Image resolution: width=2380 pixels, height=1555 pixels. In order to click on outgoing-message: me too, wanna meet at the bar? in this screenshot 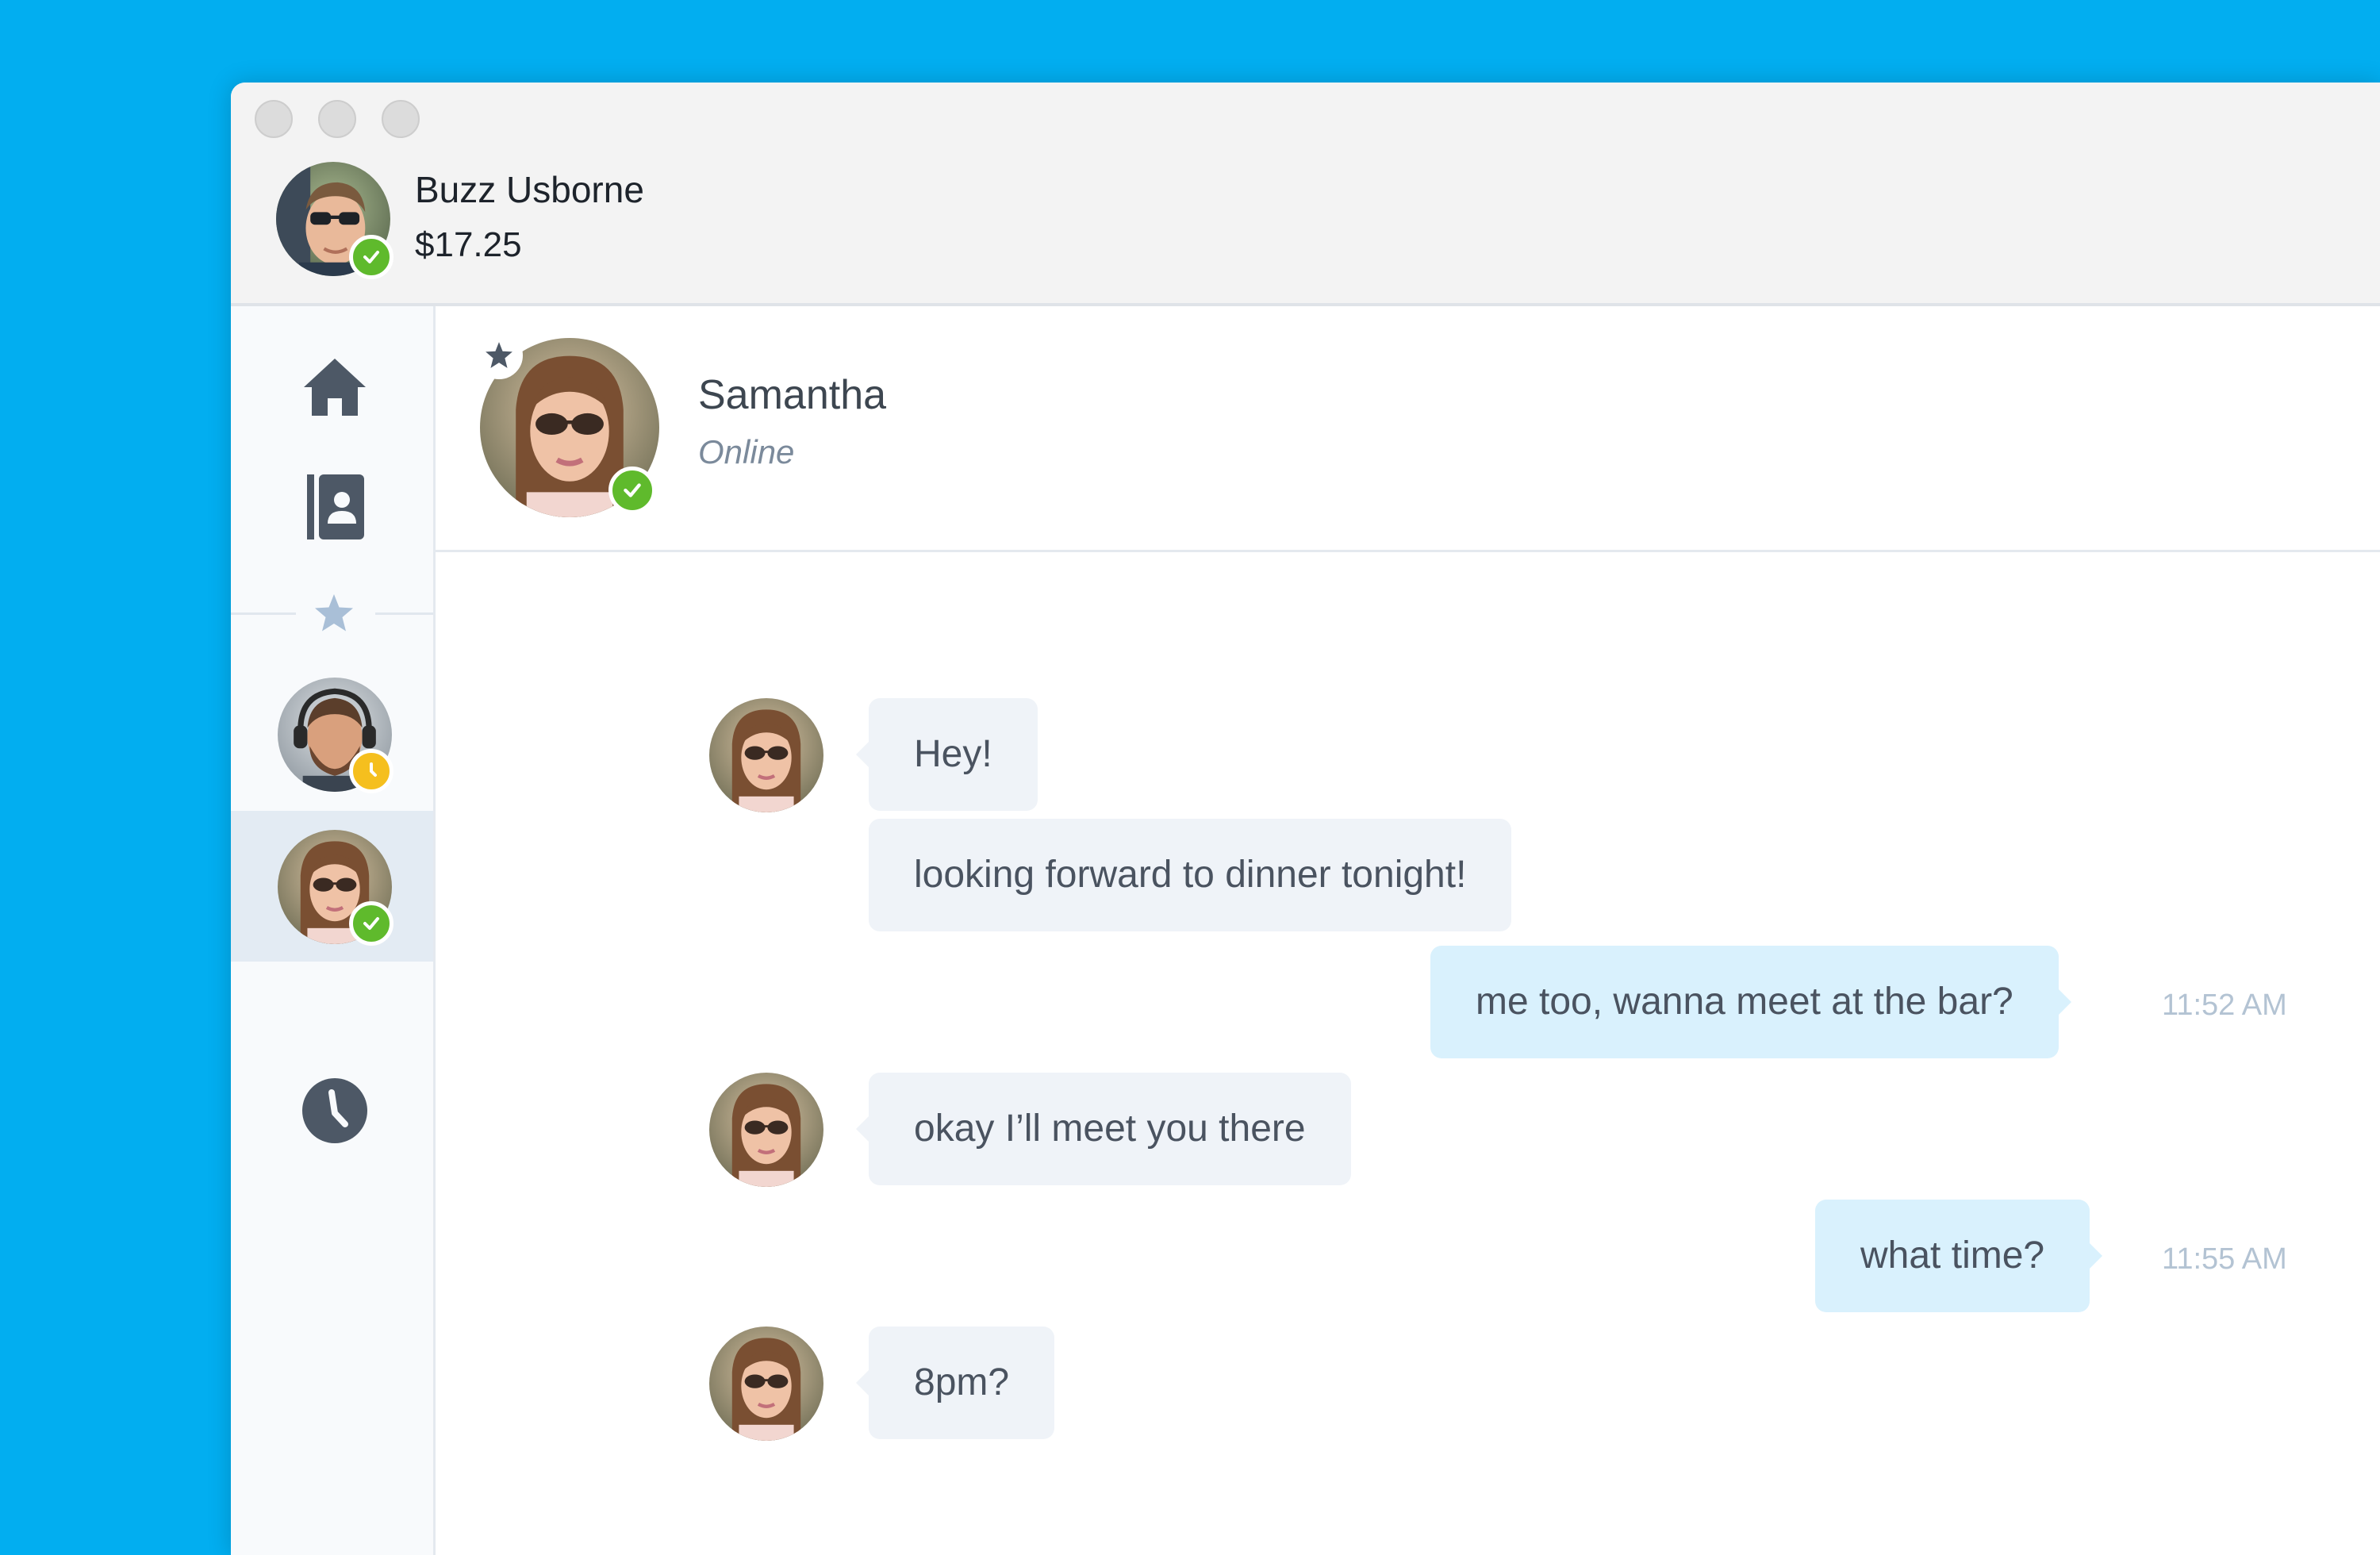, I will do `click(1750, 1002)`.